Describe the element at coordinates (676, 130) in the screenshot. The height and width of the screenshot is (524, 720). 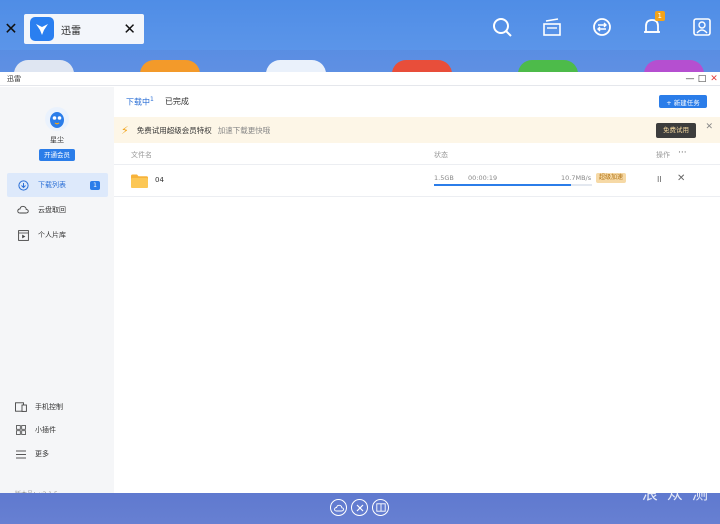
I see `free-trial-button: 免费试用` at that location.